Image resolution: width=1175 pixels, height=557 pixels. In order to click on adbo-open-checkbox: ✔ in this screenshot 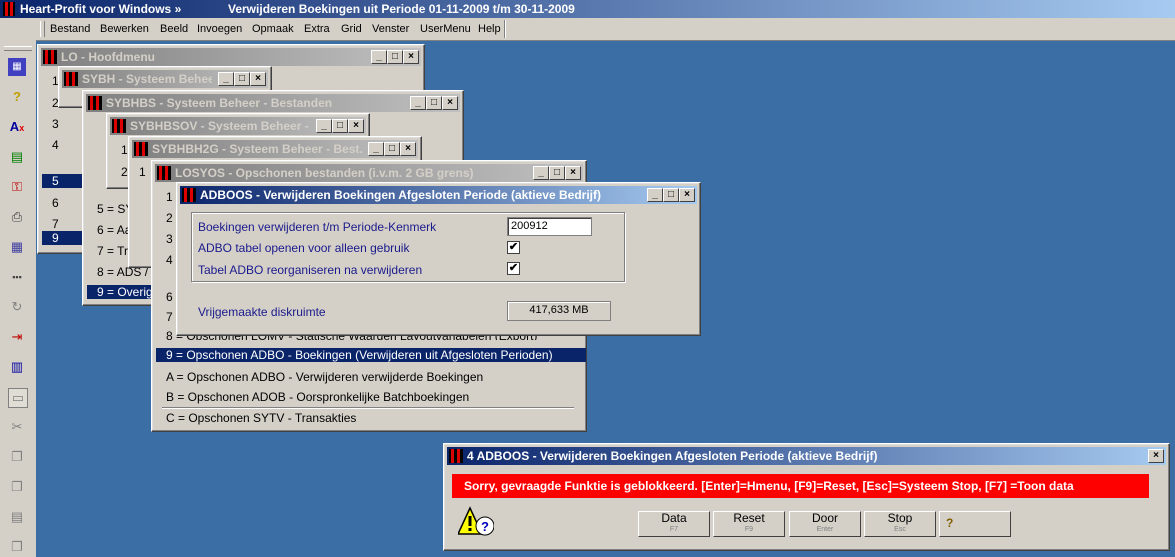, I will do `click(513, 247)`.